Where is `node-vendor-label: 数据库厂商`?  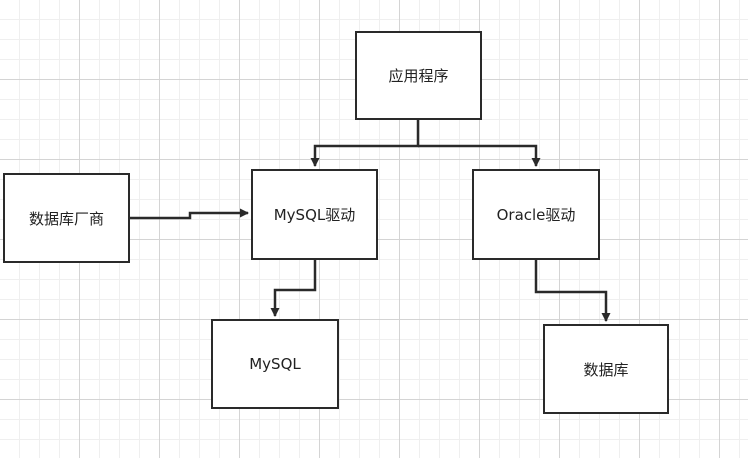
node-vendor-label: 数据库厂商 is located at coordinates (66, 218).